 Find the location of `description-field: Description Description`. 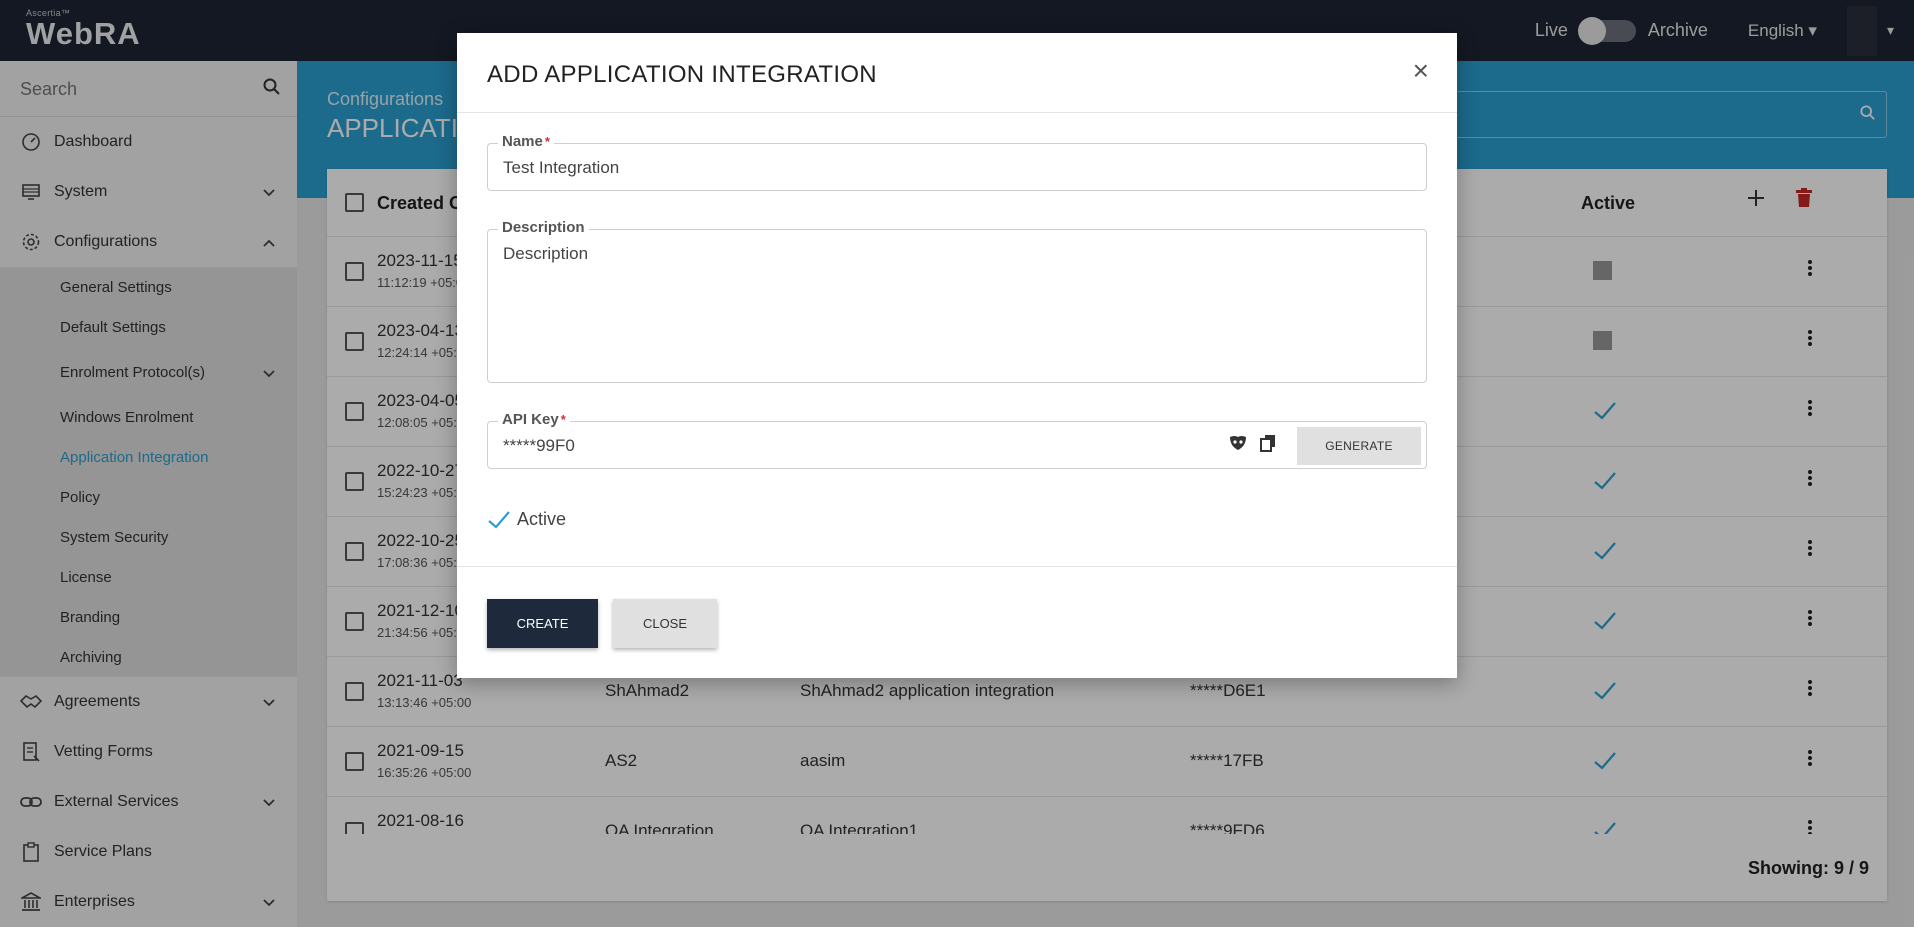

description-field: Description Description is located at coordinates (957, 301).